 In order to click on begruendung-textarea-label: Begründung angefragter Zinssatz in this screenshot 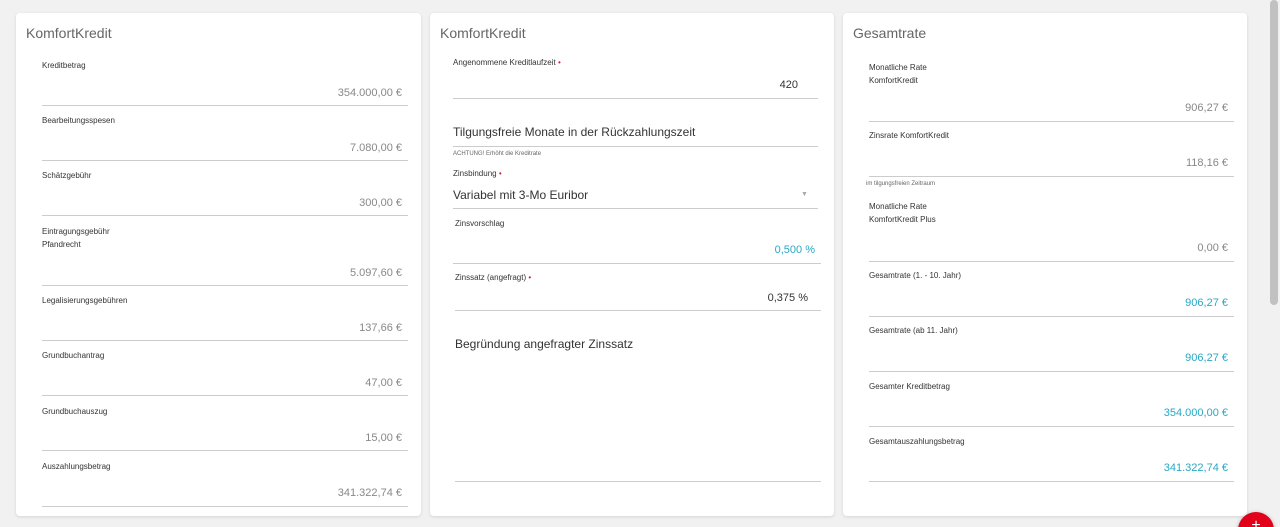, I will do `click(544, 344)`.